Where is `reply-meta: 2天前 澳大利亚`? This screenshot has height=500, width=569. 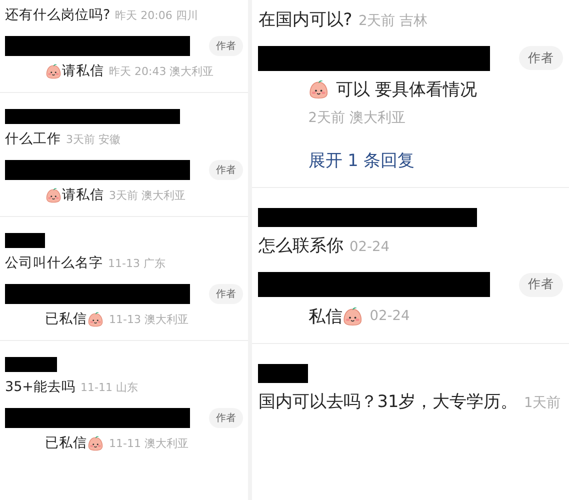
reply-meta: 2天前 澳大利亚 is located at coordinates (357, 117).